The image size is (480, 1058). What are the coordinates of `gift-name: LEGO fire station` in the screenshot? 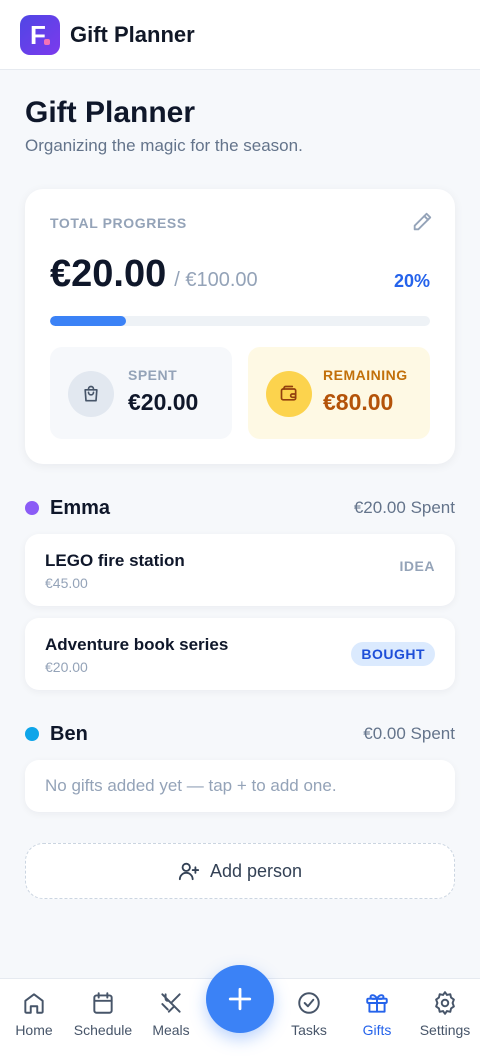 It's located at (115, 560).